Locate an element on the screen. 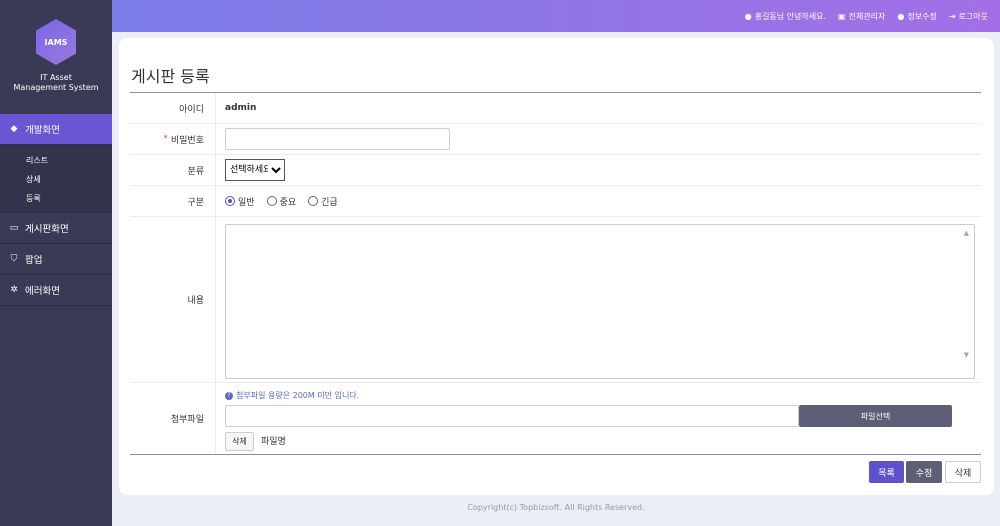  file-select-button: 파일선택 is located at coordinates (875, 416).